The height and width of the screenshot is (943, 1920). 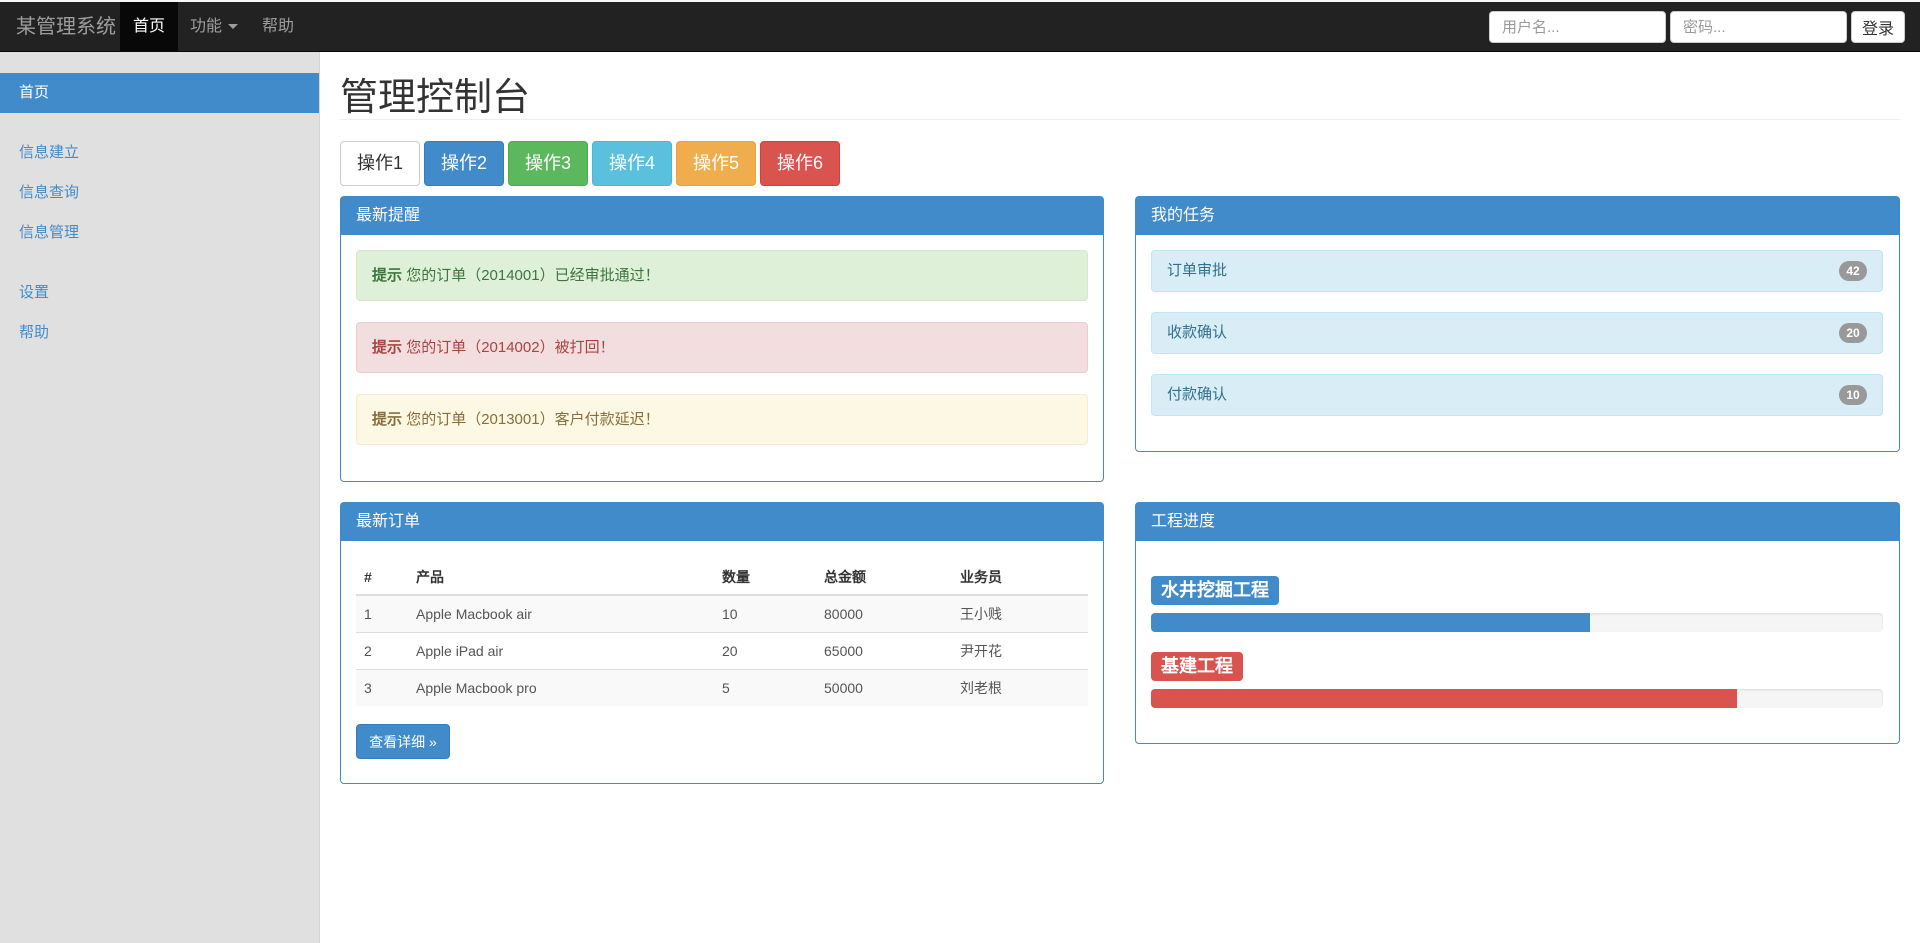 I want to click on operation-3-button: 操作3, so click(x=548, y=163).